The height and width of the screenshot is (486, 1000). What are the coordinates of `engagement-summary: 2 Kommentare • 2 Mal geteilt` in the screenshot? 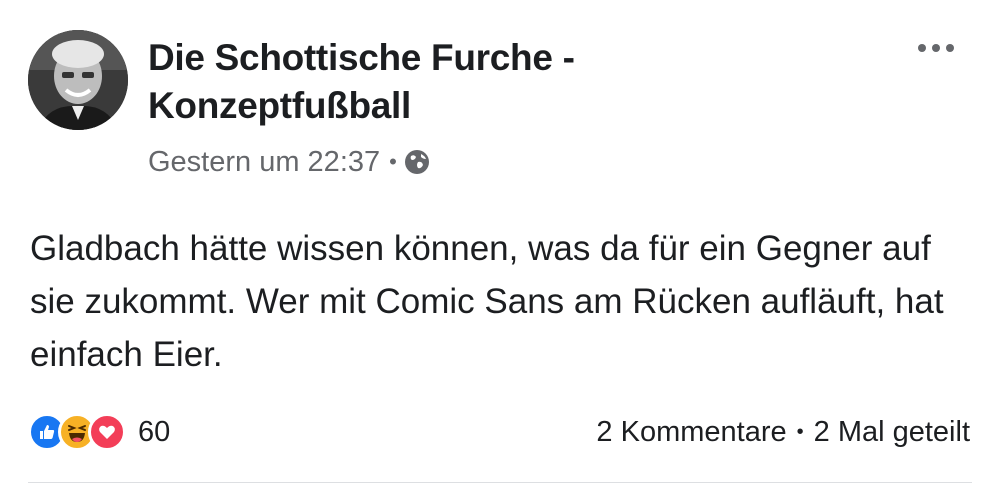 It's located at (783, 432).